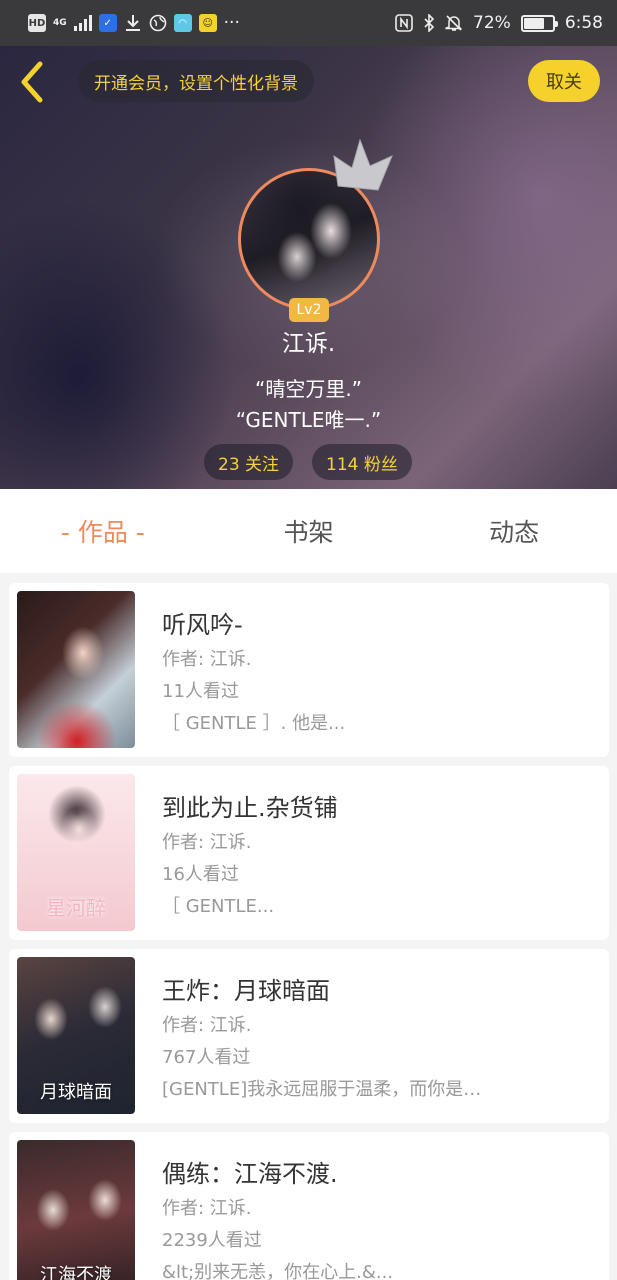 The width and height of the screenshot is (617, 1280). Describe the element at coordinates (103, 531) in the screenshot. I see `tab-works: - 作品 -` at that location.